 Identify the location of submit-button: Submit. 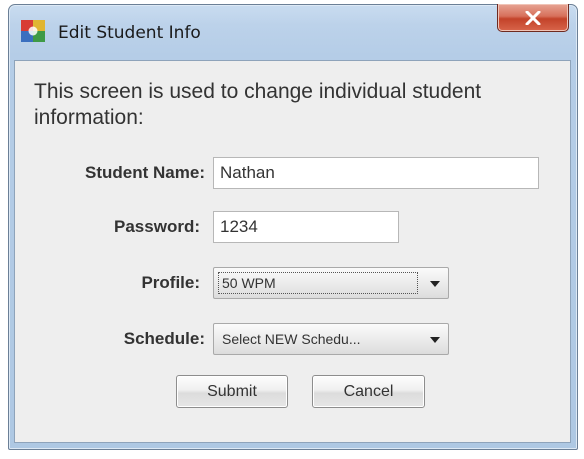
(232, 391).